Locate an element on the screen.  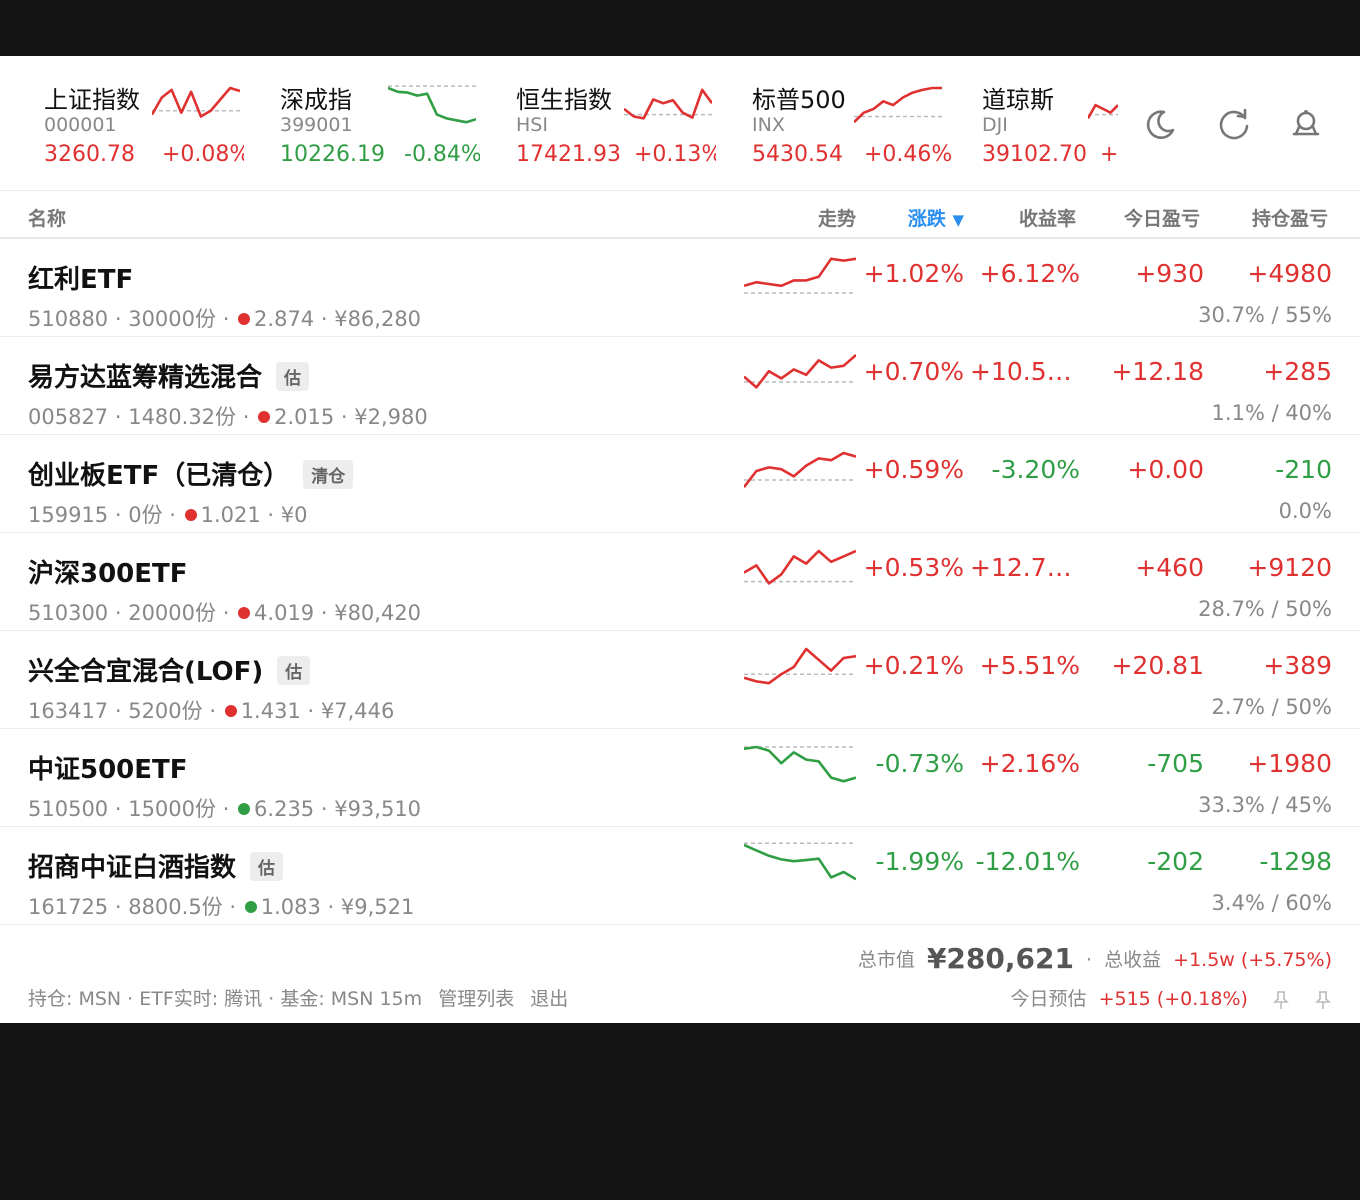
header-trend: 走势 is located at coordinates (837, 217).